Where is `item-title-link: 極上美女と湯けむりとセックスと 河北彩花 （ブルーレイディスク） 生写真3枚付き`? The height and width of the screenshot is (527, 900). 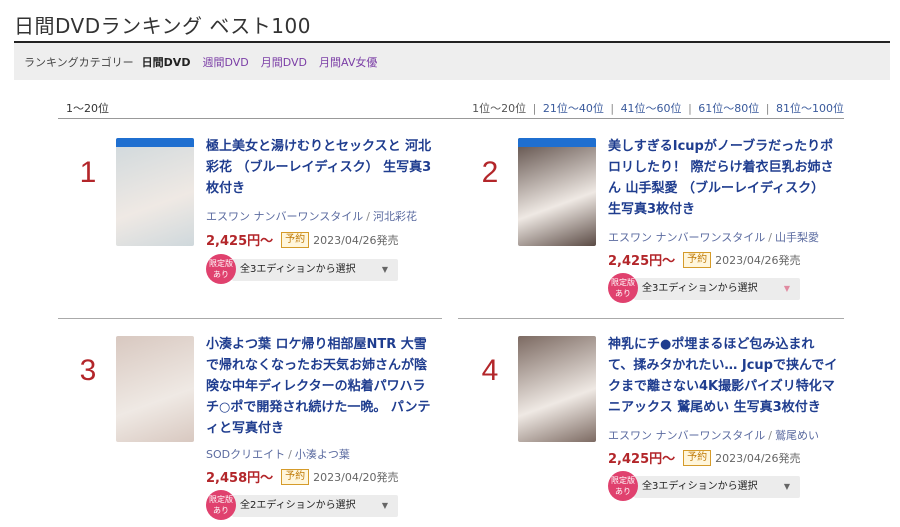
item-title-link: 極上美女と湯けむりとセックスと 河北彩花 （ブルーレイディスク） 生写真3枚付き is located at coordinates (321, 167).